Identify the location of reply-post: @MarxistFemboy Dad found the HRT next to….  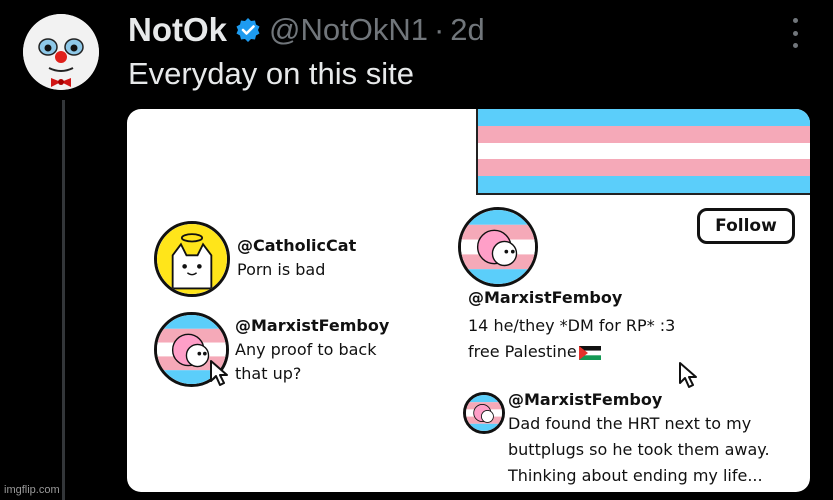
(639, 439).